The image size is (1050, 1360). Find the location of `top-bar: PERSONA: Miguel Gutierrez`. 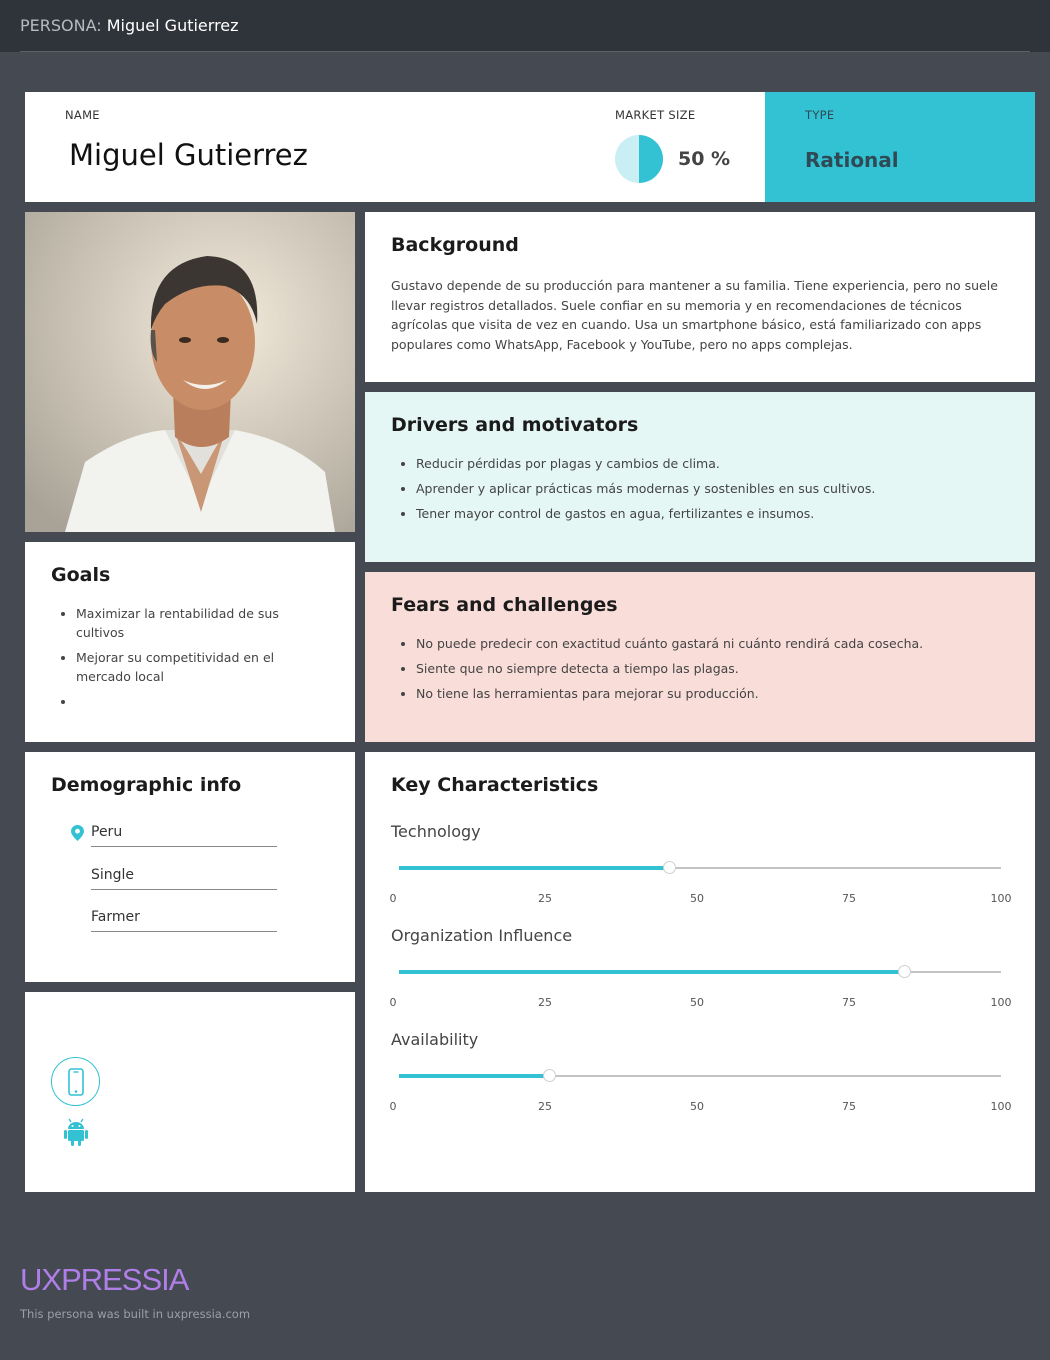

top-bar: PERSONA: Miguel Gutierrez is located at coordinates (525, 26).